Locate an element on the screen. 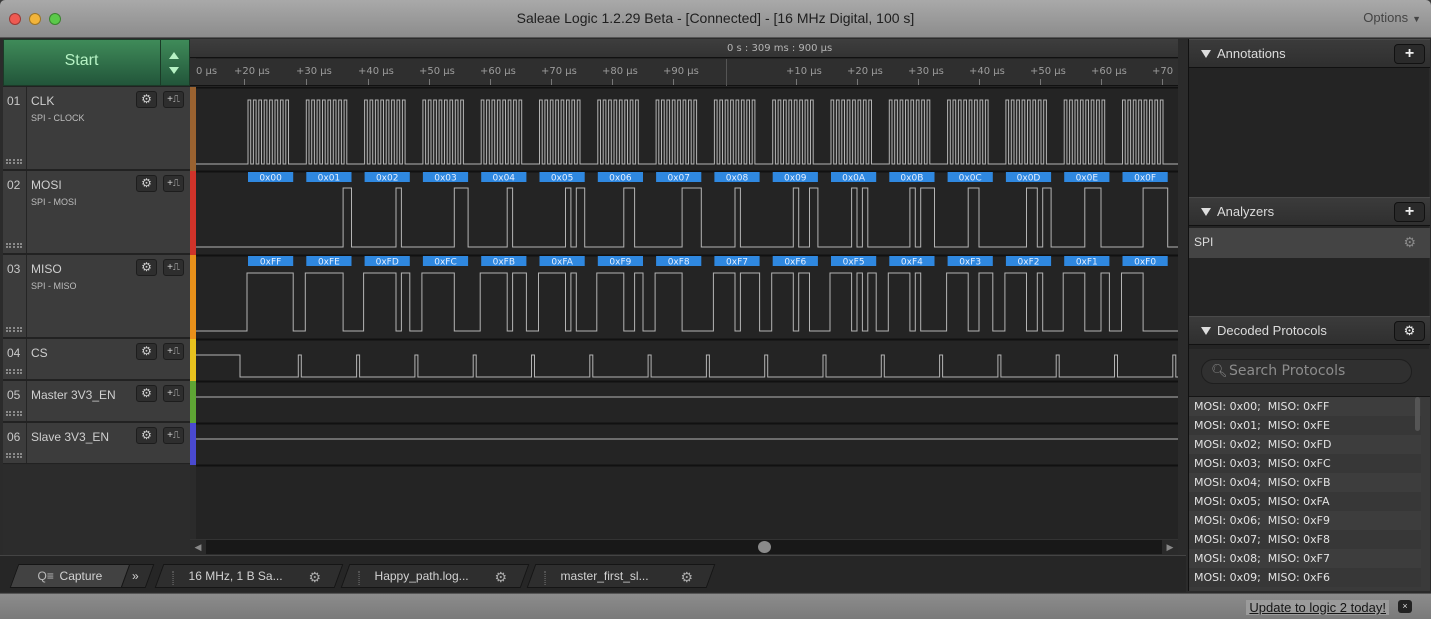  channel-name: MOSI is located at coordinates (46, 185).